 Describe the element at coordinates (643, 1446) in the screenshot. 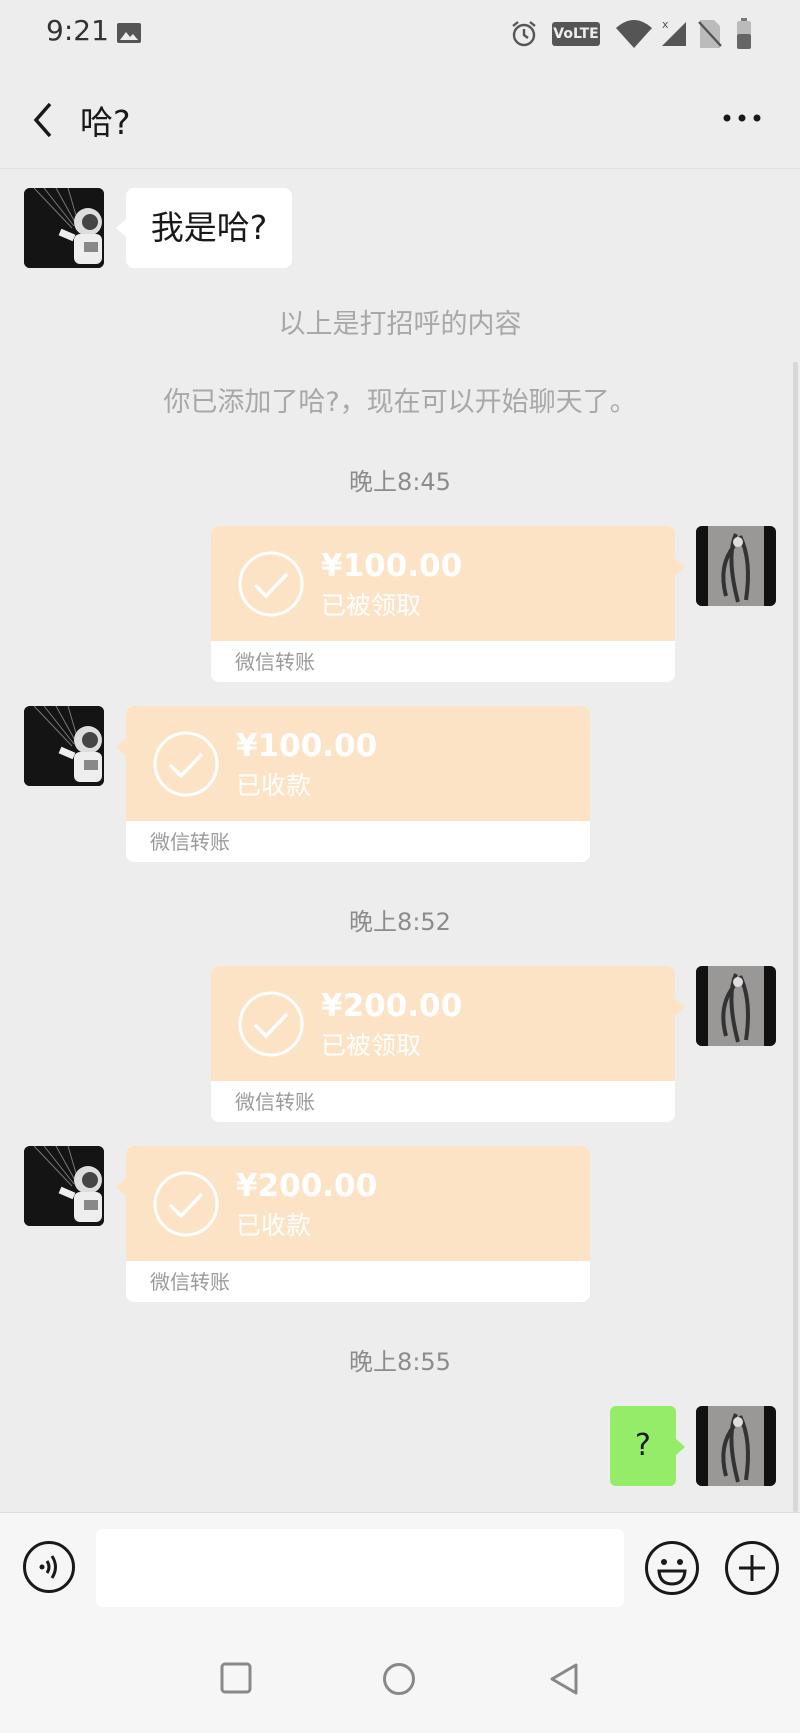

I see `own-message: ?` at that location.